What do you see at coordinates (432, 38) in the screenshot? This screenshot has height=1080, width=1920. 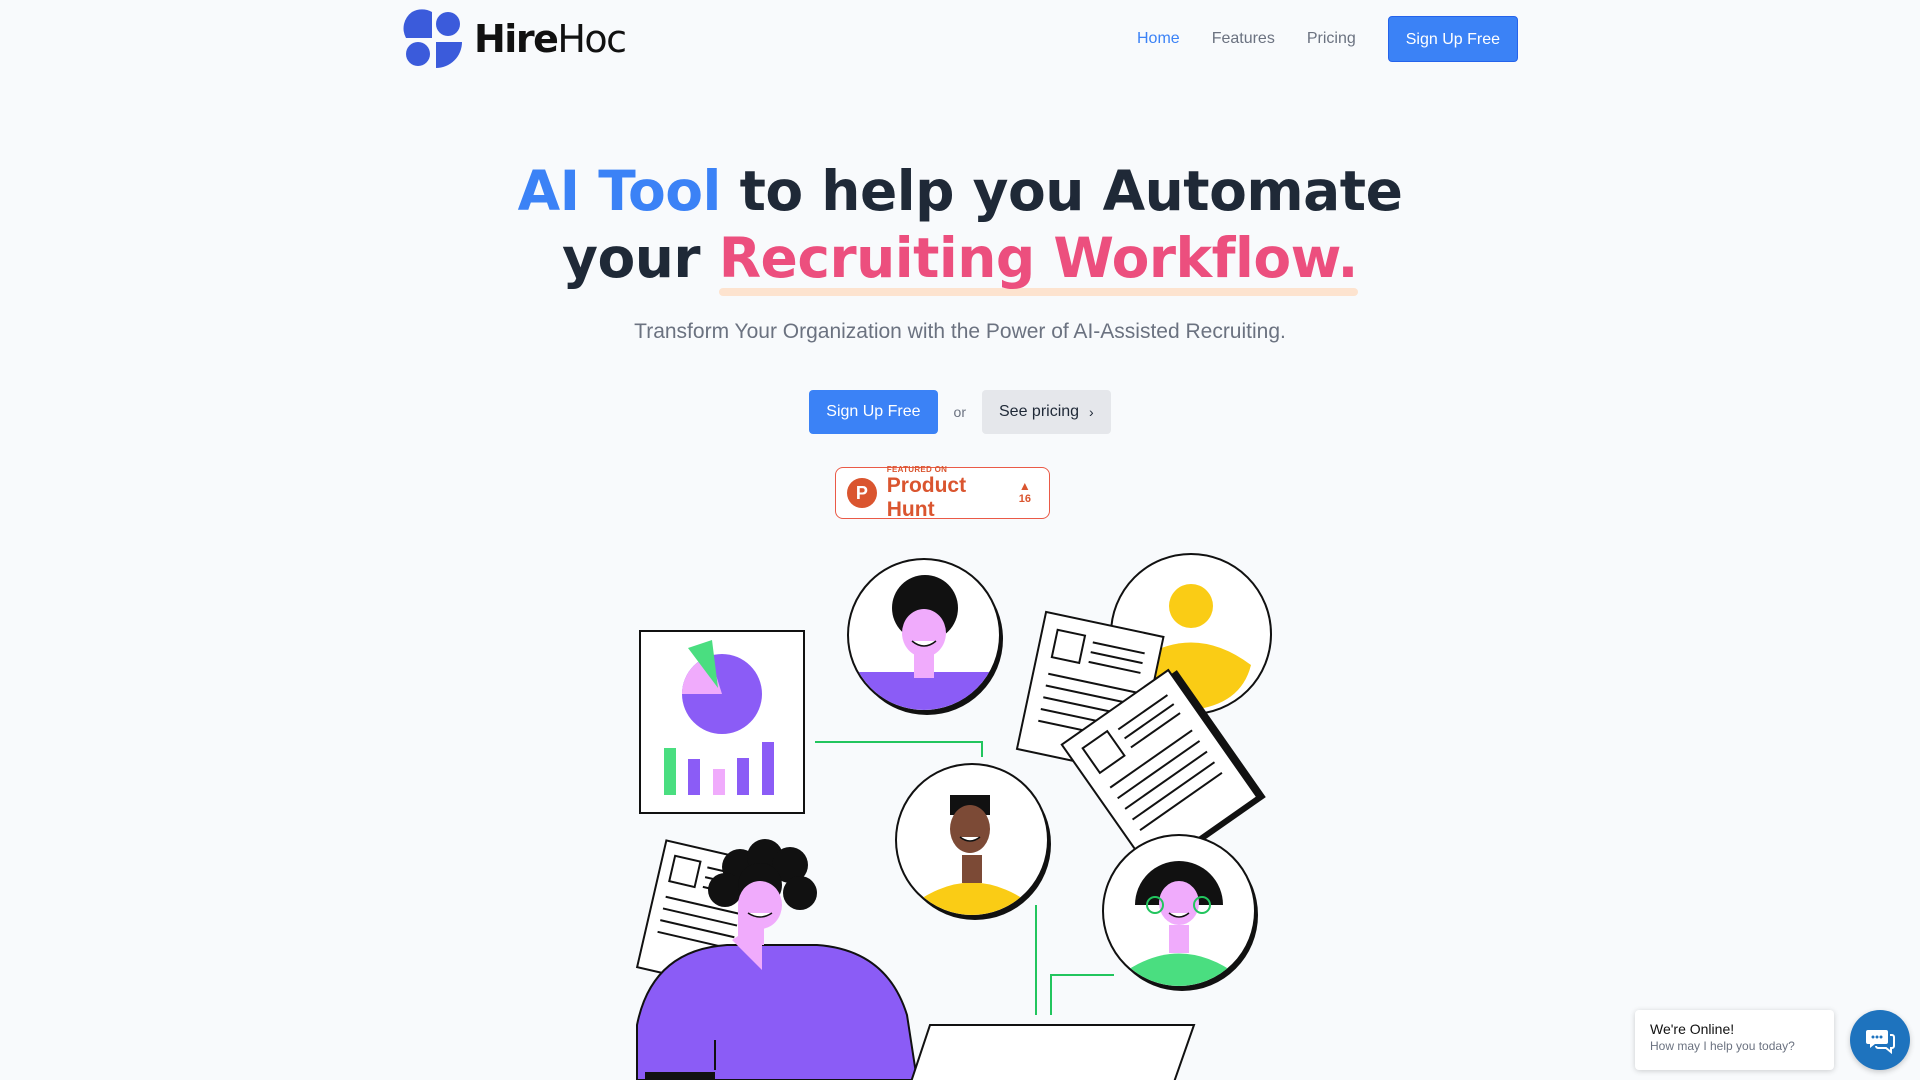 I see `hirehoc-logo-icon` at bounding box center [432, 38].